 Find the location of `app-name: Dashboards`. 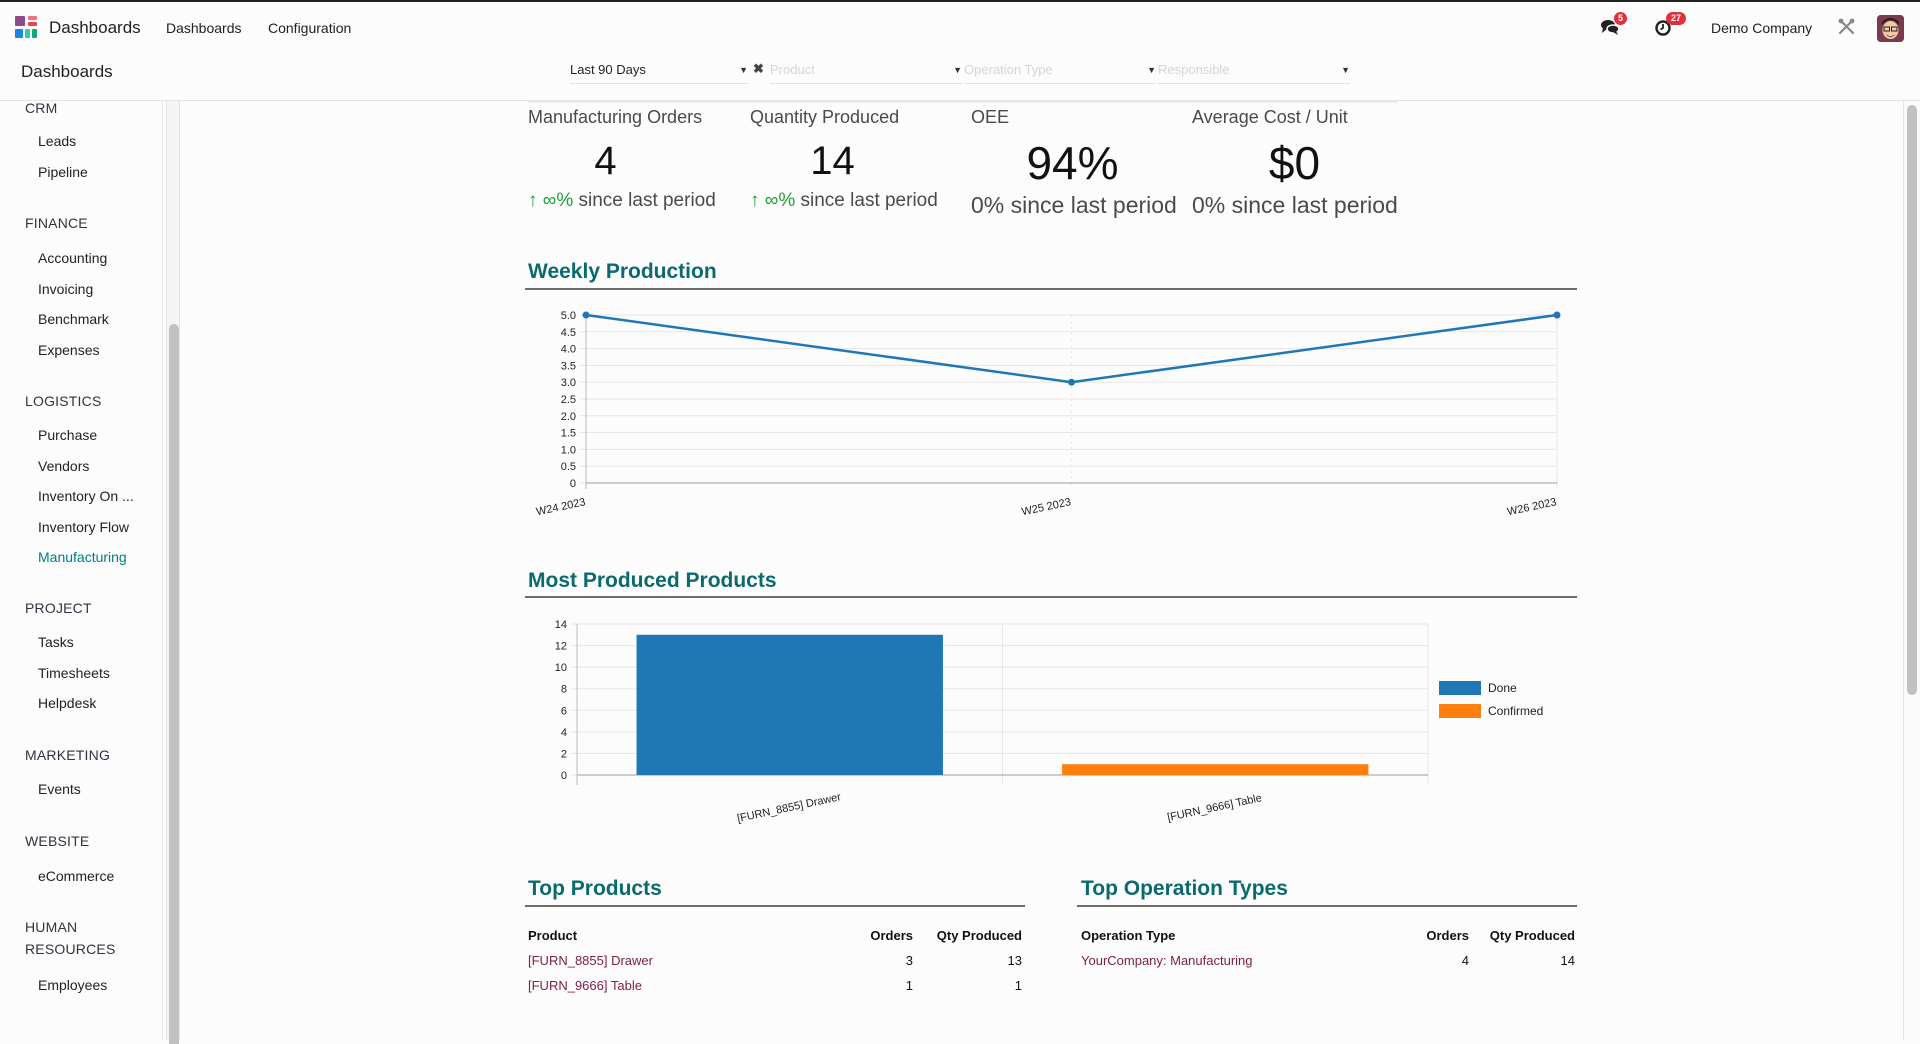

app-name: Dashboards is located at coordinates (95, 28).